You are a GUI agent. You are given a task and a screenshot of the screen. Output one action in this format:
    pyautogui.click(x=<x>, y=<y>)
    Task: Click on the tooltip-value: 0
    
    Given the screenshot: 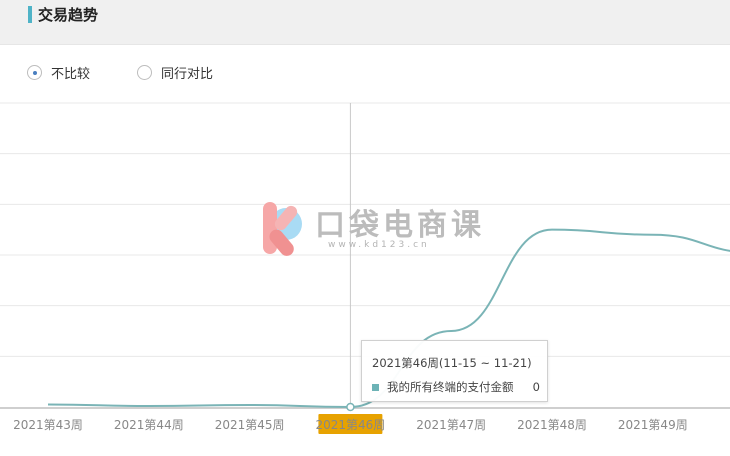 What is the action you would take?
    pyautogui.click(x=536, y=387)
    